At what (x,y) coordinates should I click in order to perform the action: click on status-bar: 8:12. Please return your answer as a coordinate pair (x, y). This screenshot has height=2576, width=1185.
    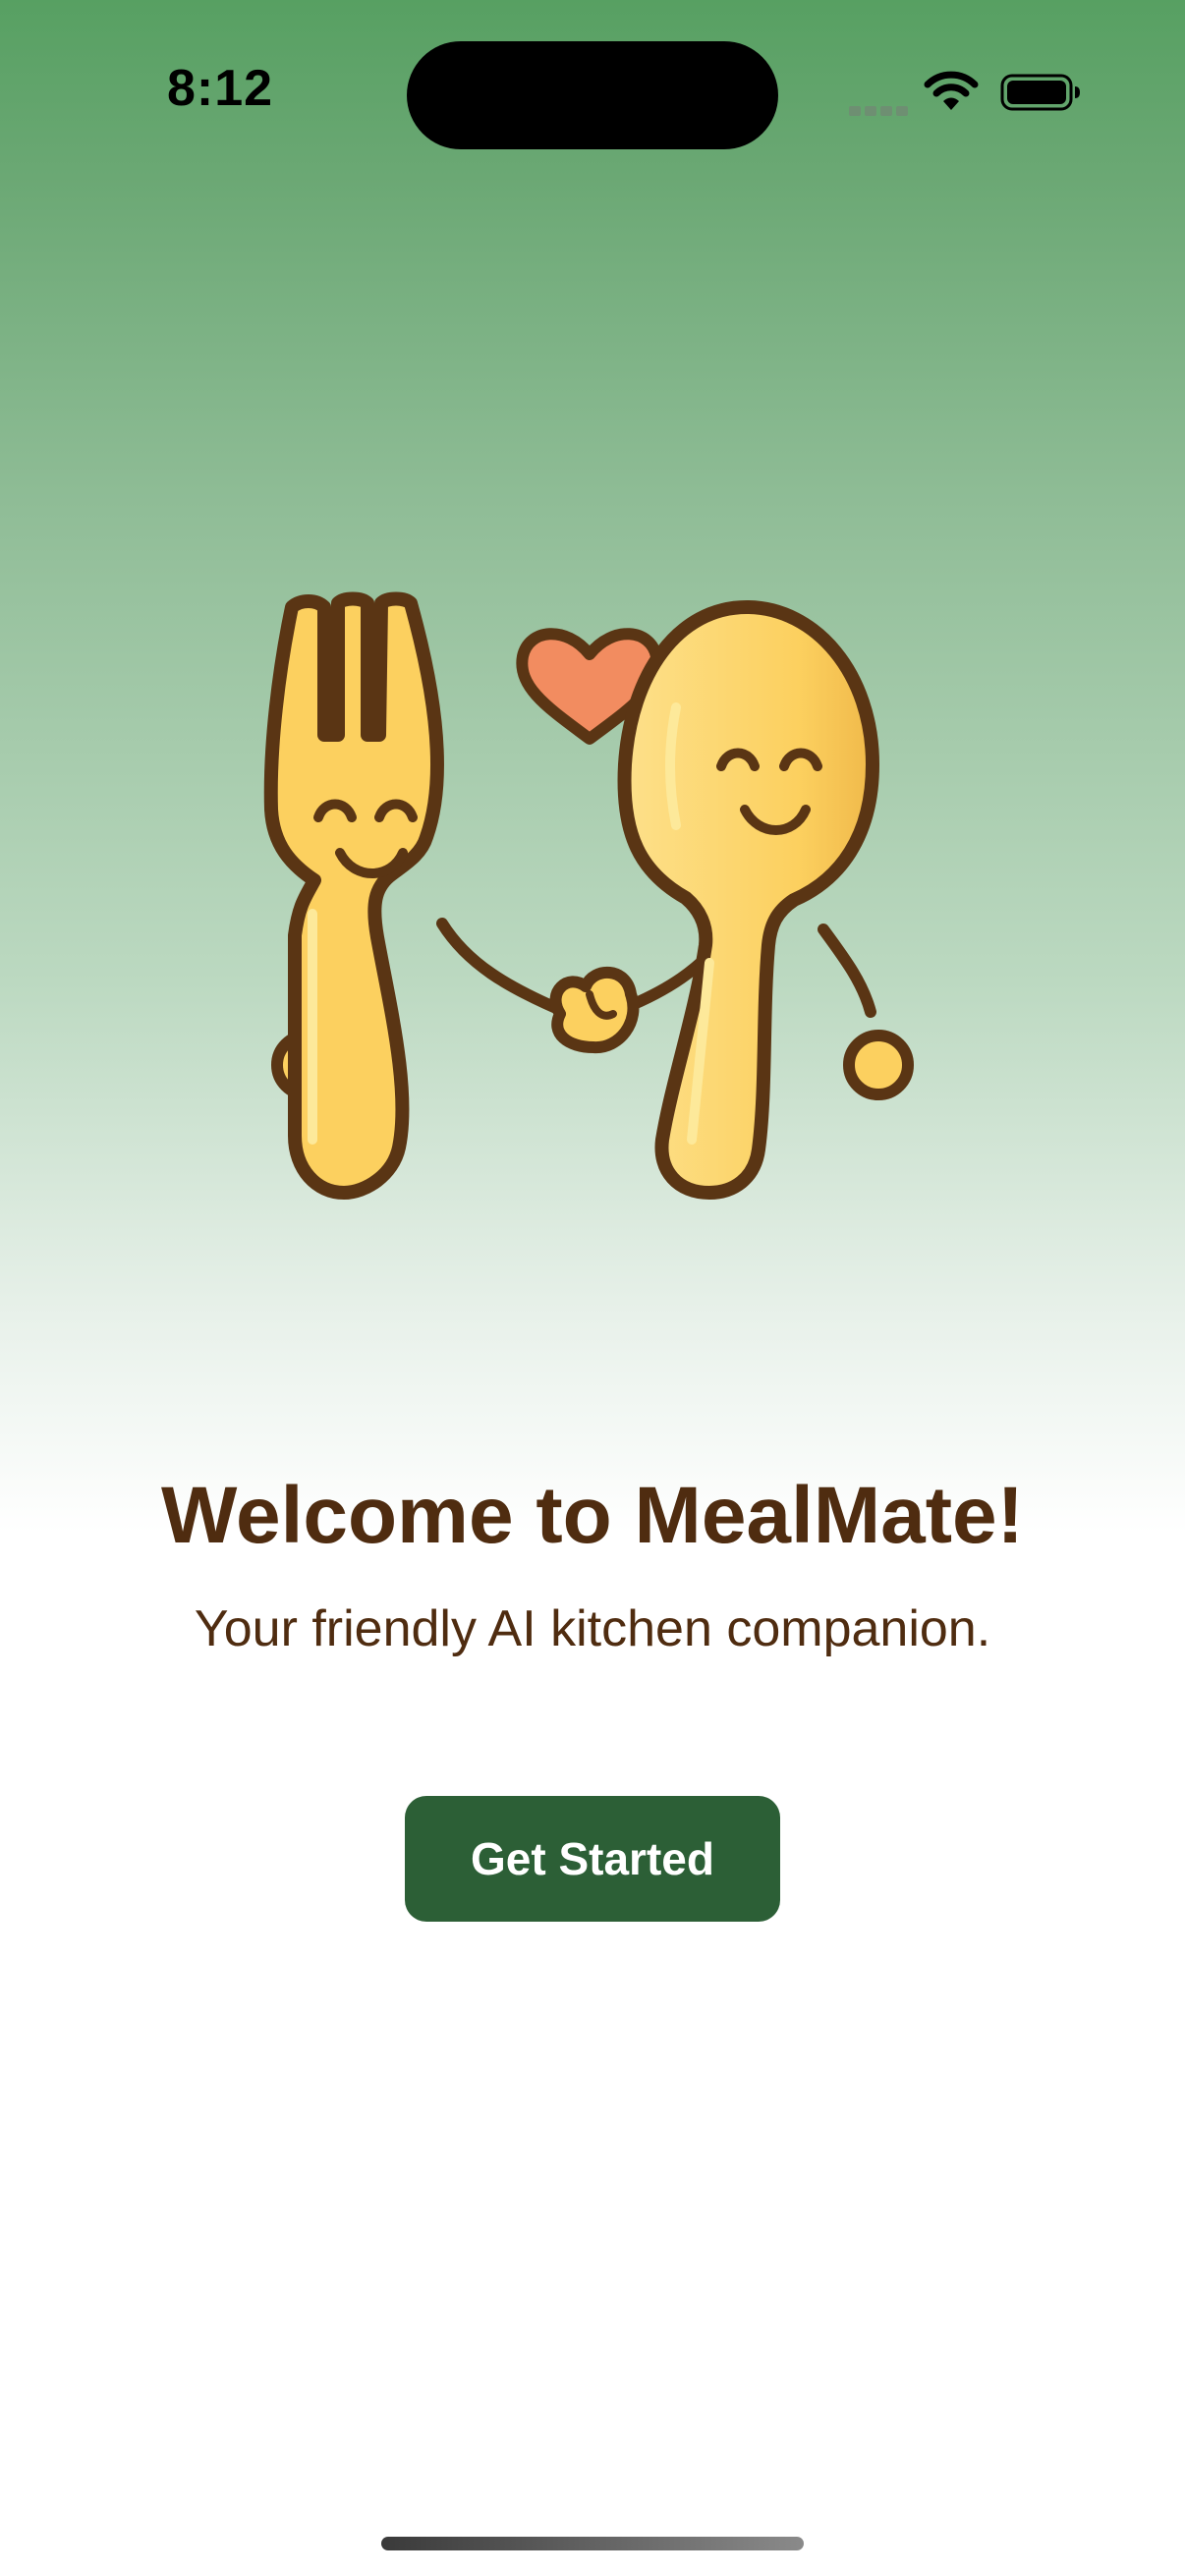
    Looking at the image, I should click on (592, 88).